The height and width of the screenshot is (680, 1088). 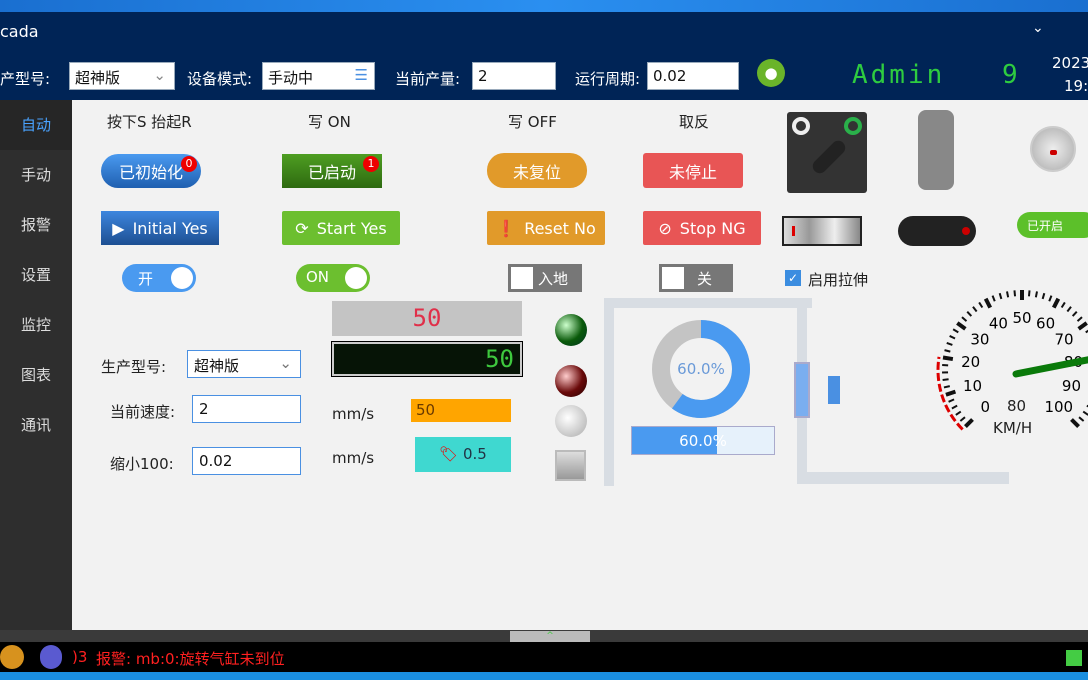 I want to click on progress-bar: 60.0%, so click(x=703, y=440).